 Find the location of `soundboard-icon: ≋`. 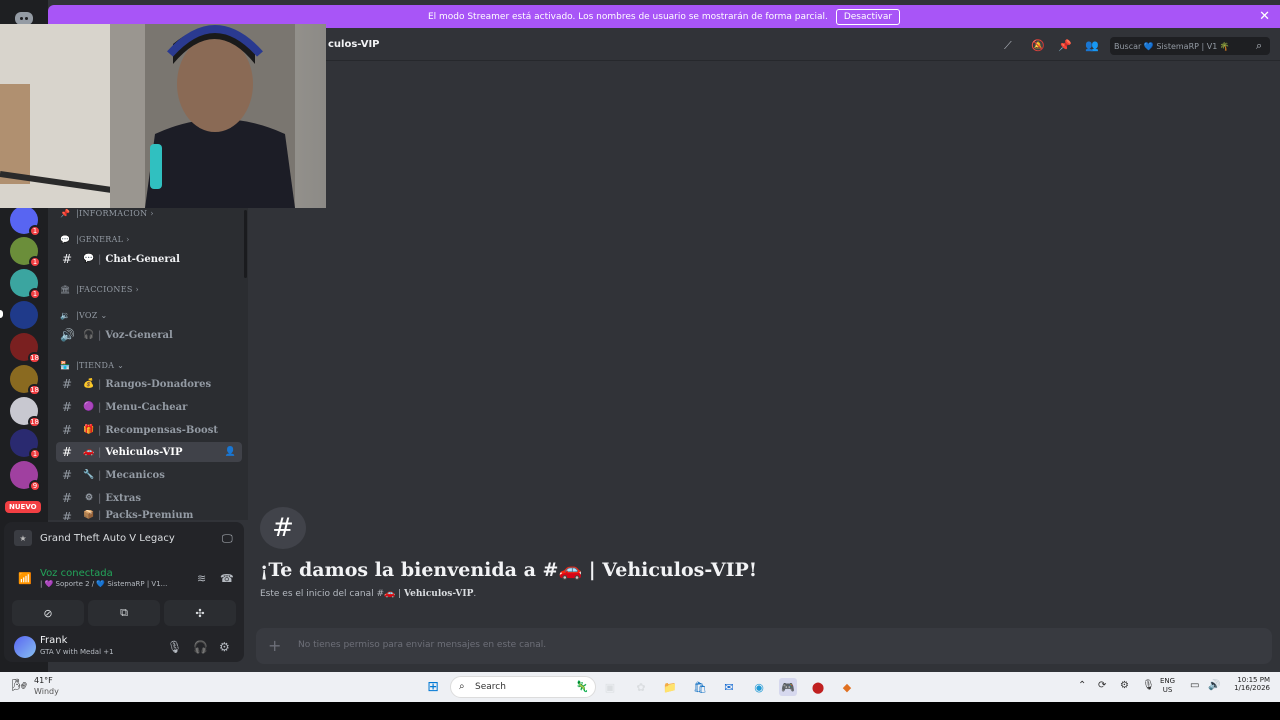

soundboard-icon: ≋ is located at coordinates (201, 578).